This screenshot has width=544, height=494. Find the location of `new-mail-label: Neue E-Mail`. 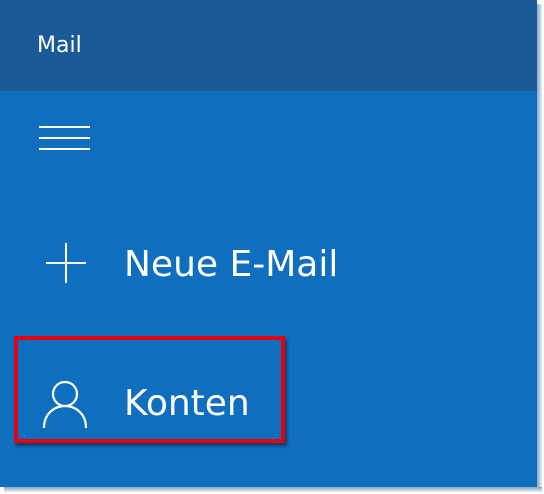

new-mail-label: Neue E-Mail is located at coordinates (231, 264).